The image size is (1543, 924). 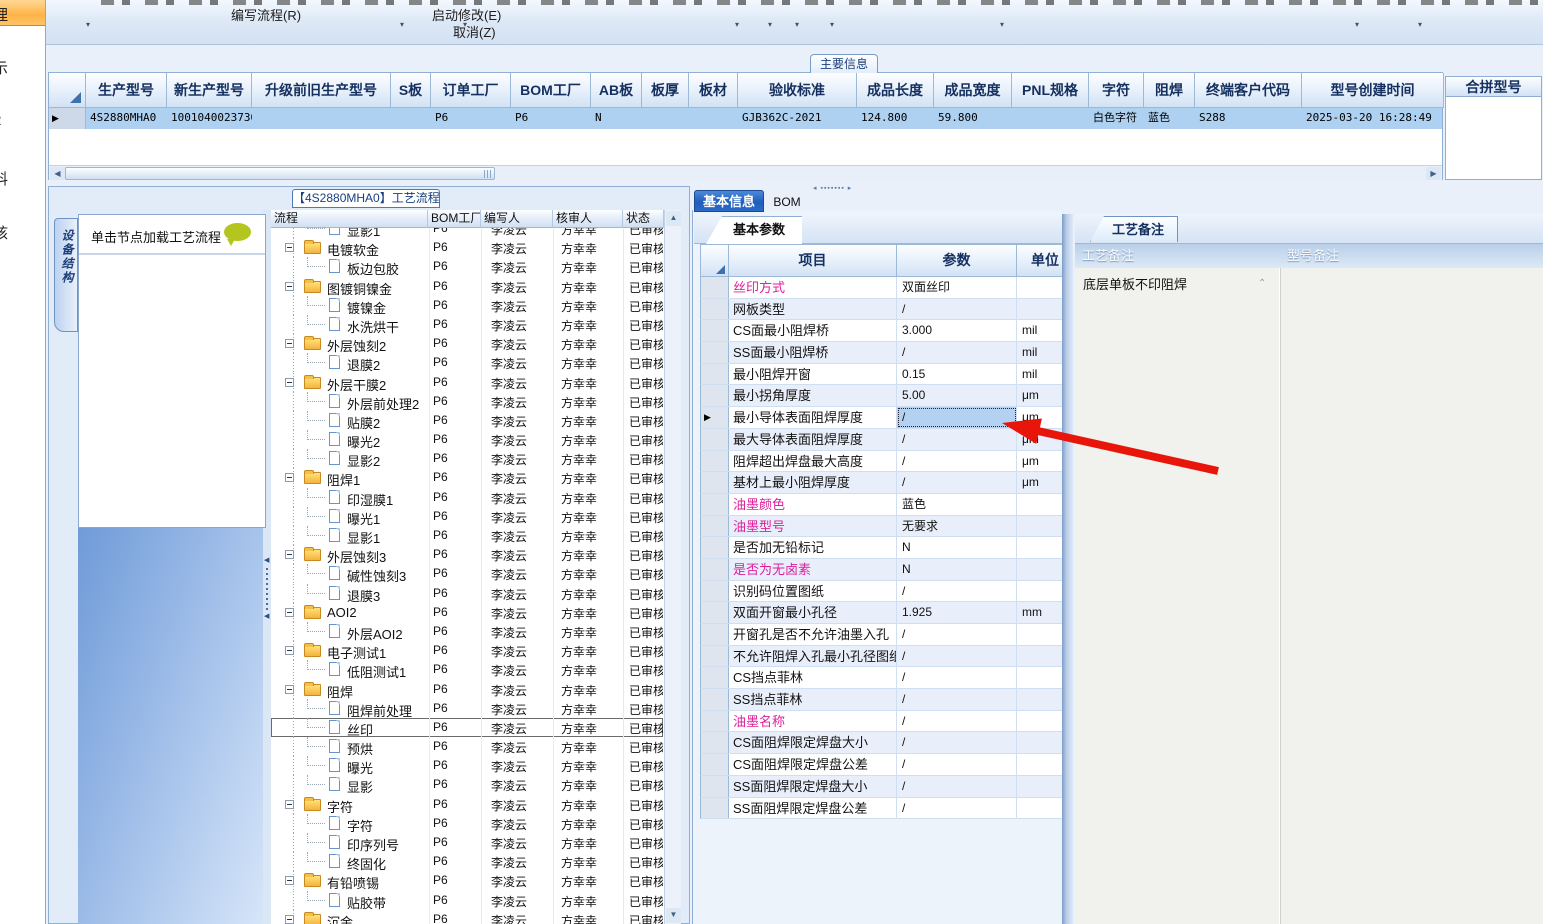 I want to click on tree-node-label: 电子测试1, so click(x=356, y=652).